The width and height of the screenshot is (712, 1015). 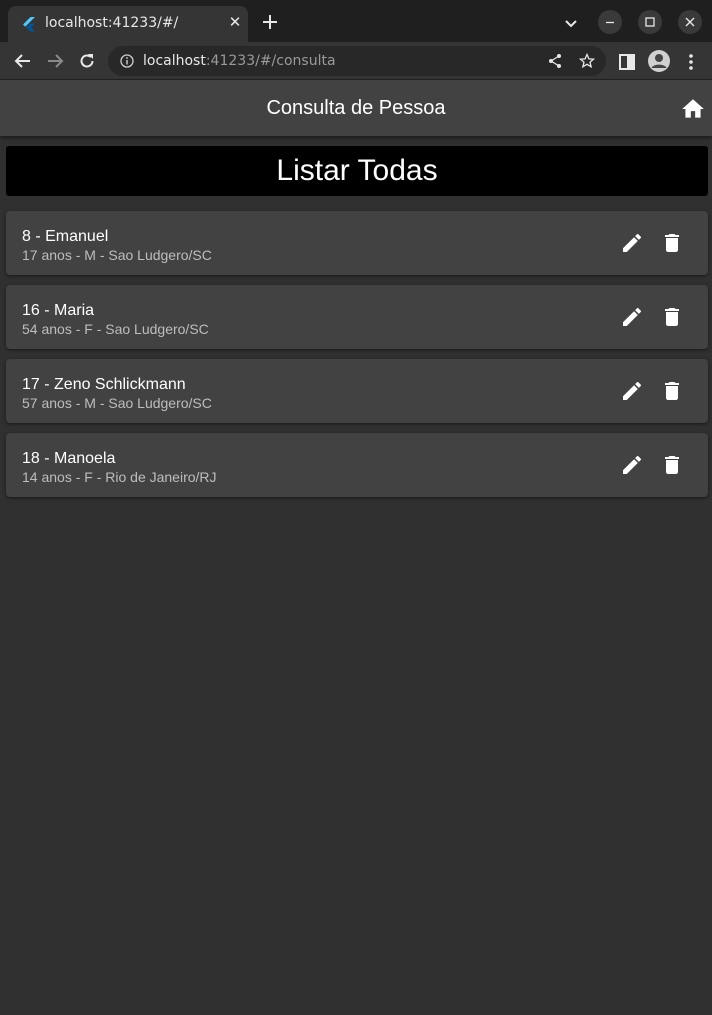 I want to click on close-icon, so click(x=690, y=22).